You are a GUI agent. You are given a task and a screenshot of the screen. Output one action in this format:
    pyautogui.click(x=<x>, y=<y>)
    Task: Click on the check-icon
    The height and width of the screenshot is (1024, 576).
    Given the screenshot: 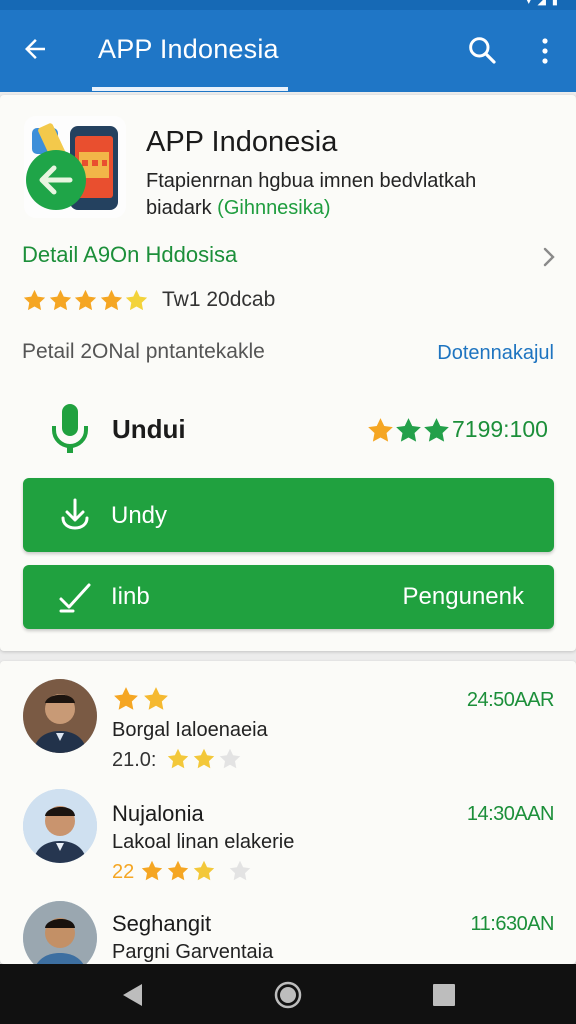 What is the action you would take?
    pyautogui.click(x=75, y=598)
    